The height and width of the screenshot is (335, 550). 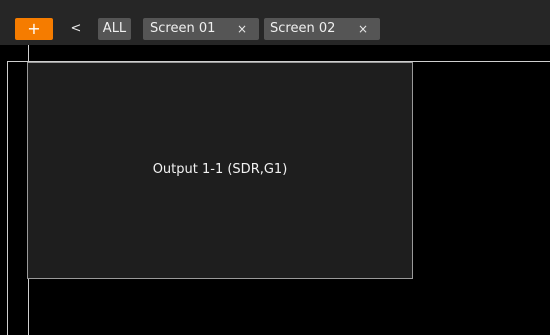 I want to click on tab-label: ALL, so click(x=114, y=28).